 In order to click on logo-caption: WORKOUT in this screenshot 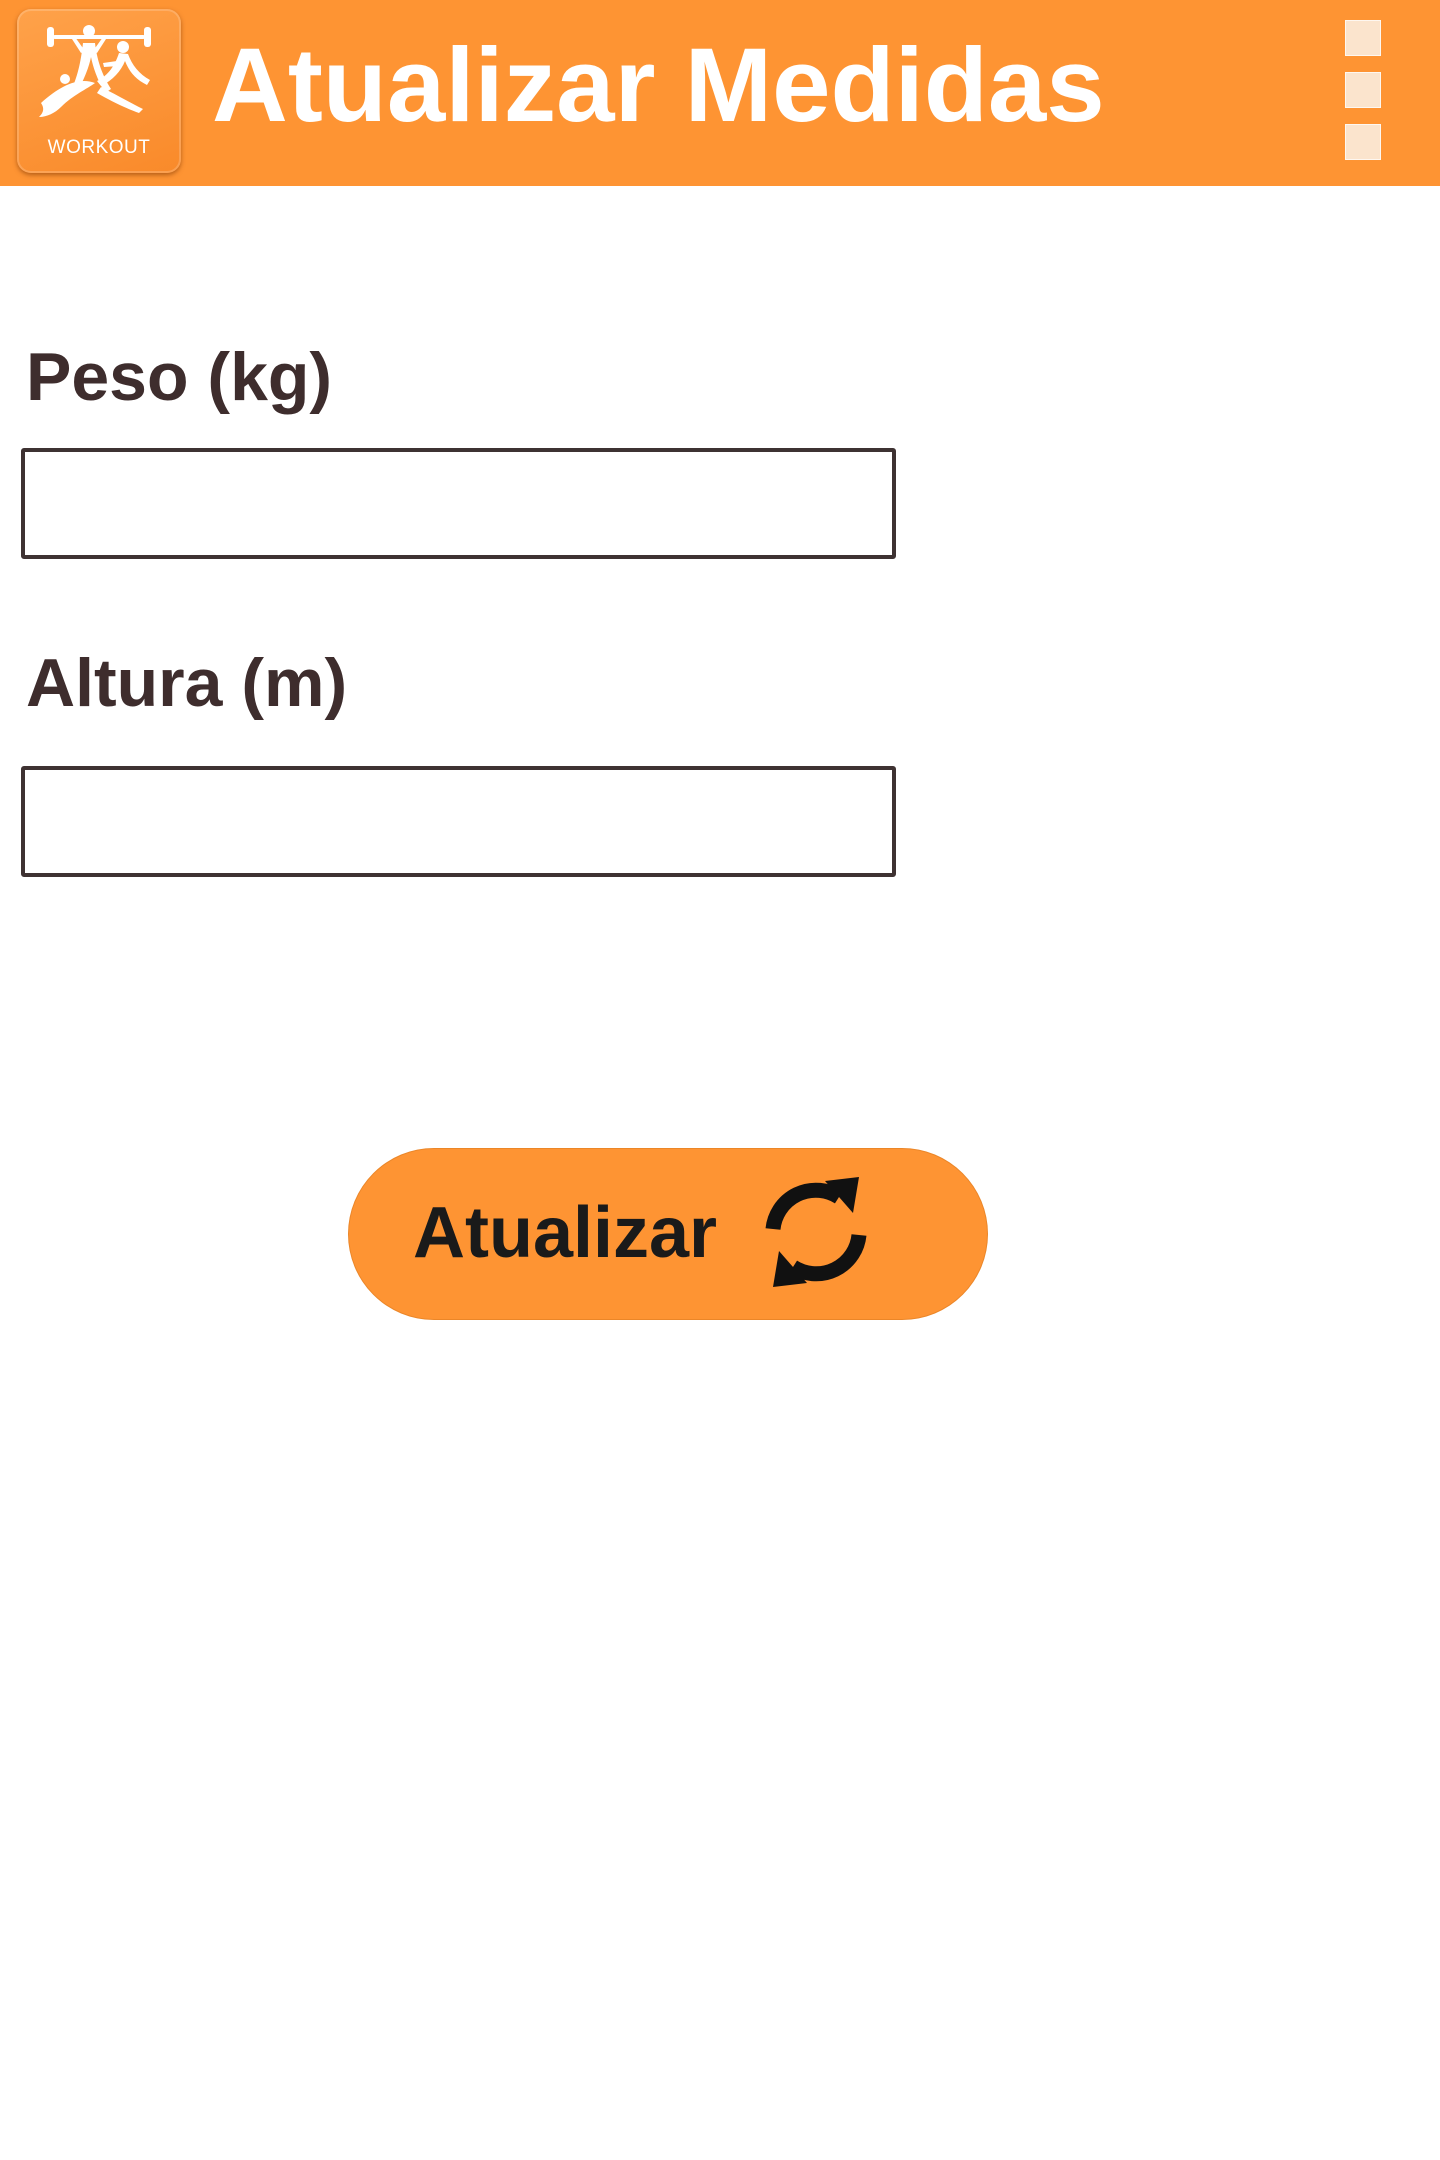, I will do `click(99, 147)`.